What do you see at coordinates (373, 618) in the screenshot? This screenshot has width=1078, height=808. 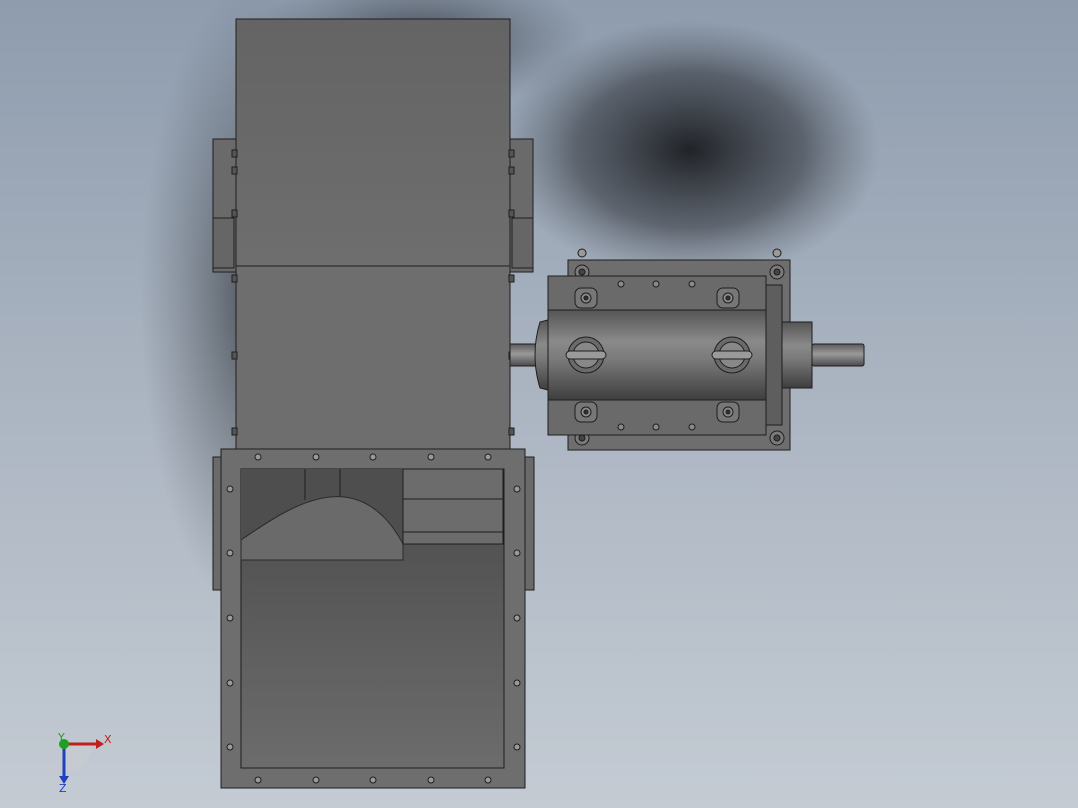 I see `outlet-hopper` at bounding box center [373, 618].